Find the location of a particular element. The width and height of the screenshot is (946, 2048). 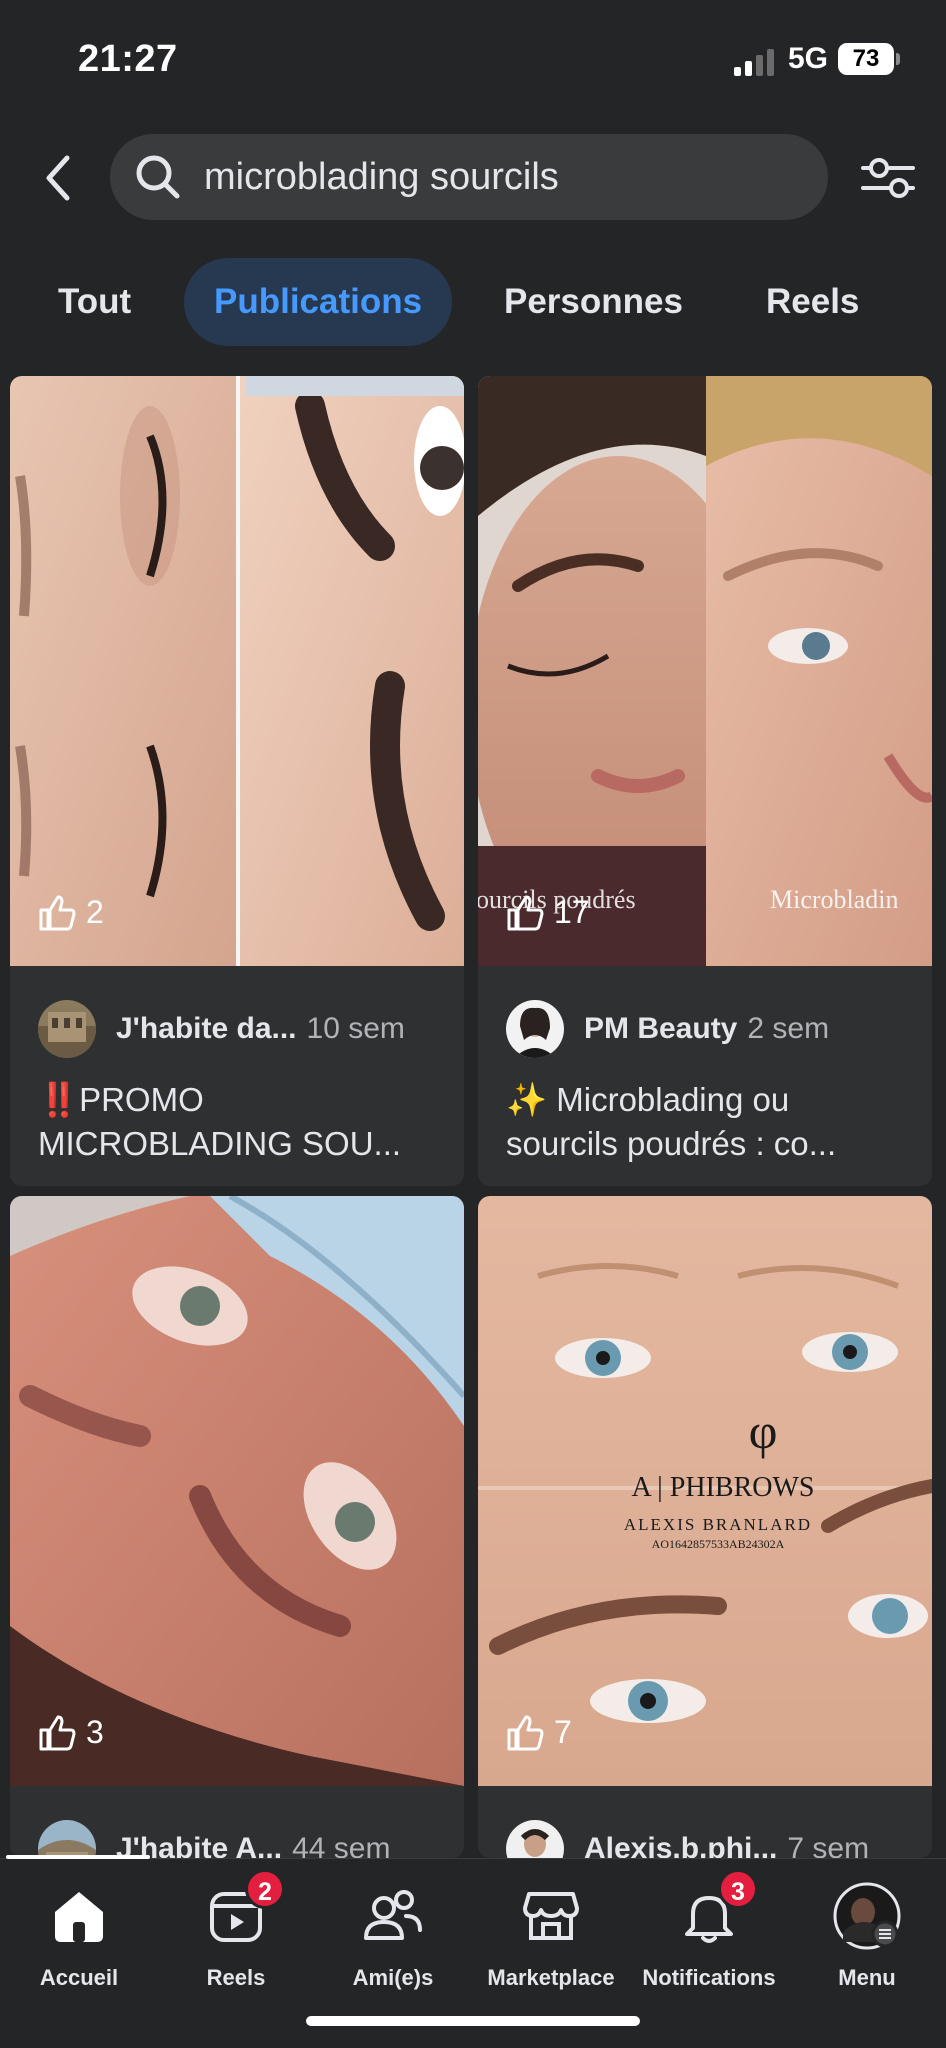

post-age: 44 sem is located at coordinates (341, 1845).